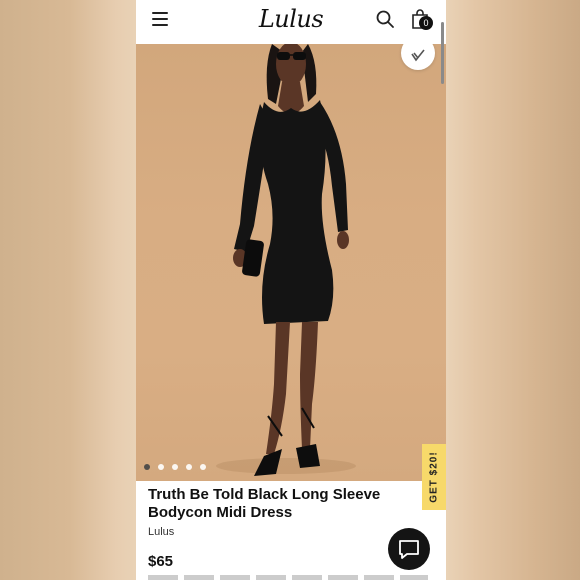  I want to click on product-brand: Lulus, so click(161, 532).